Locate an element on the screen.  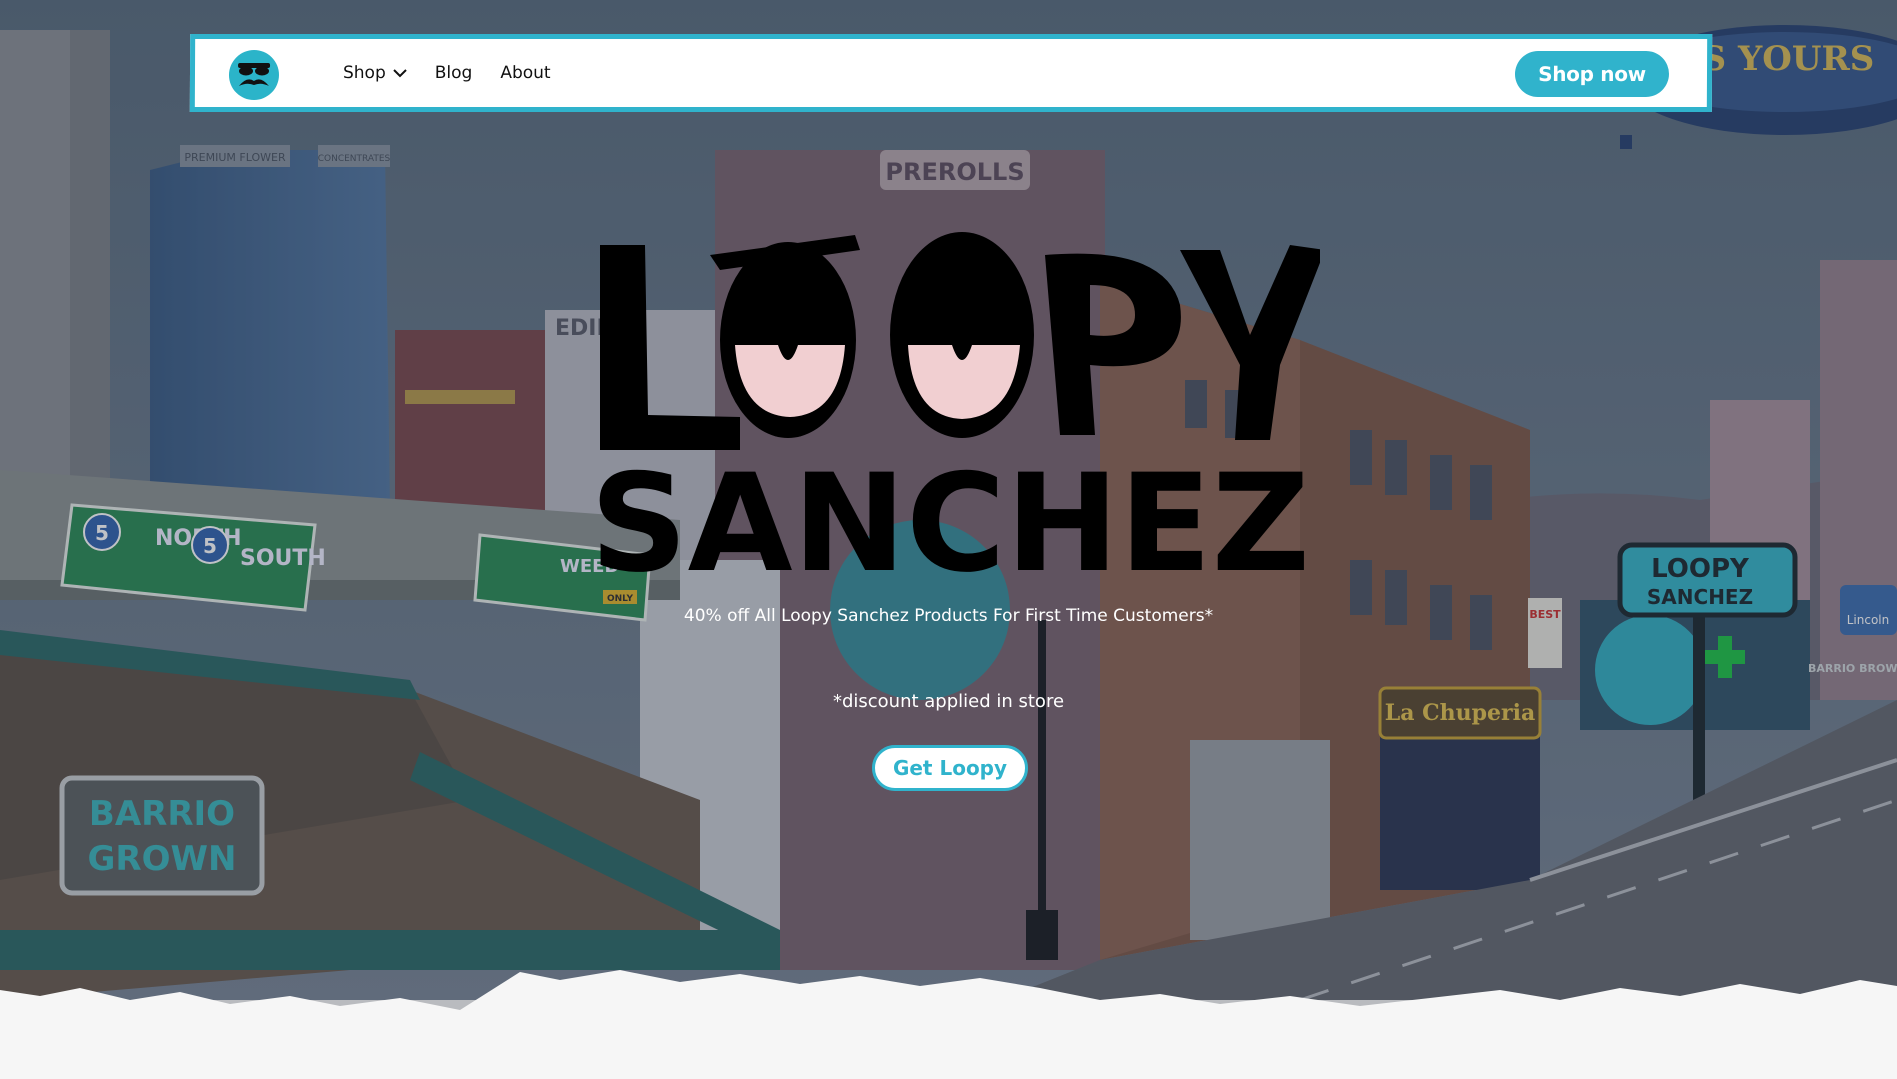
logo-icon is located at coordinates (254, 75).